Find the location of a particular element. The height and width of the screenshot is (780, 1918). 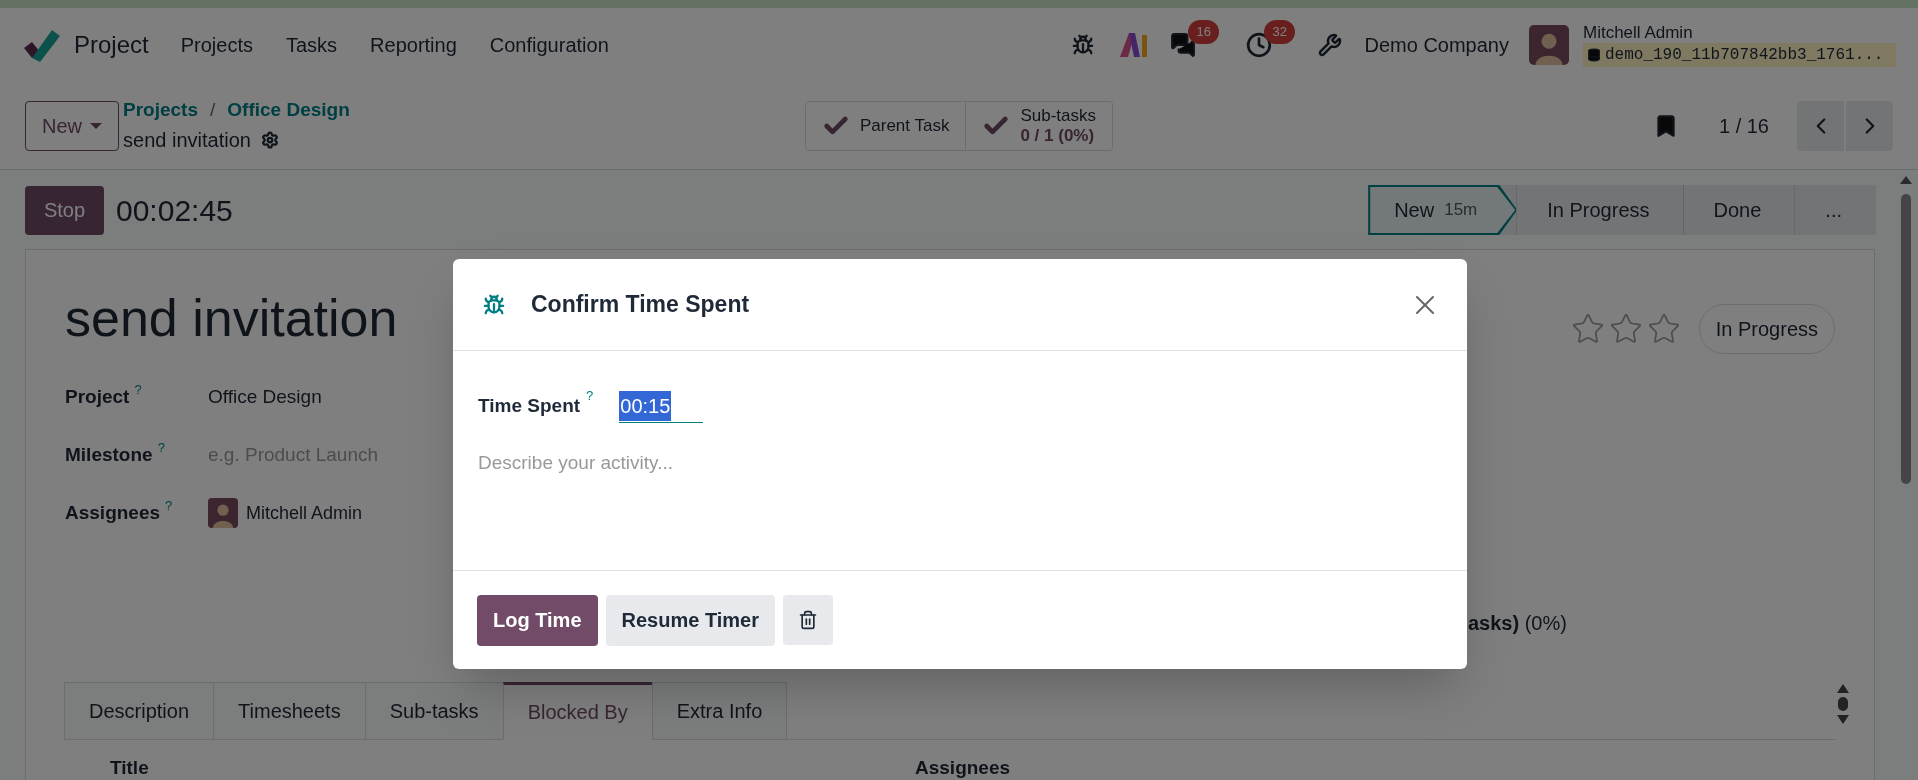

notification-badge: 16 is located at coordinates (1203, 32).